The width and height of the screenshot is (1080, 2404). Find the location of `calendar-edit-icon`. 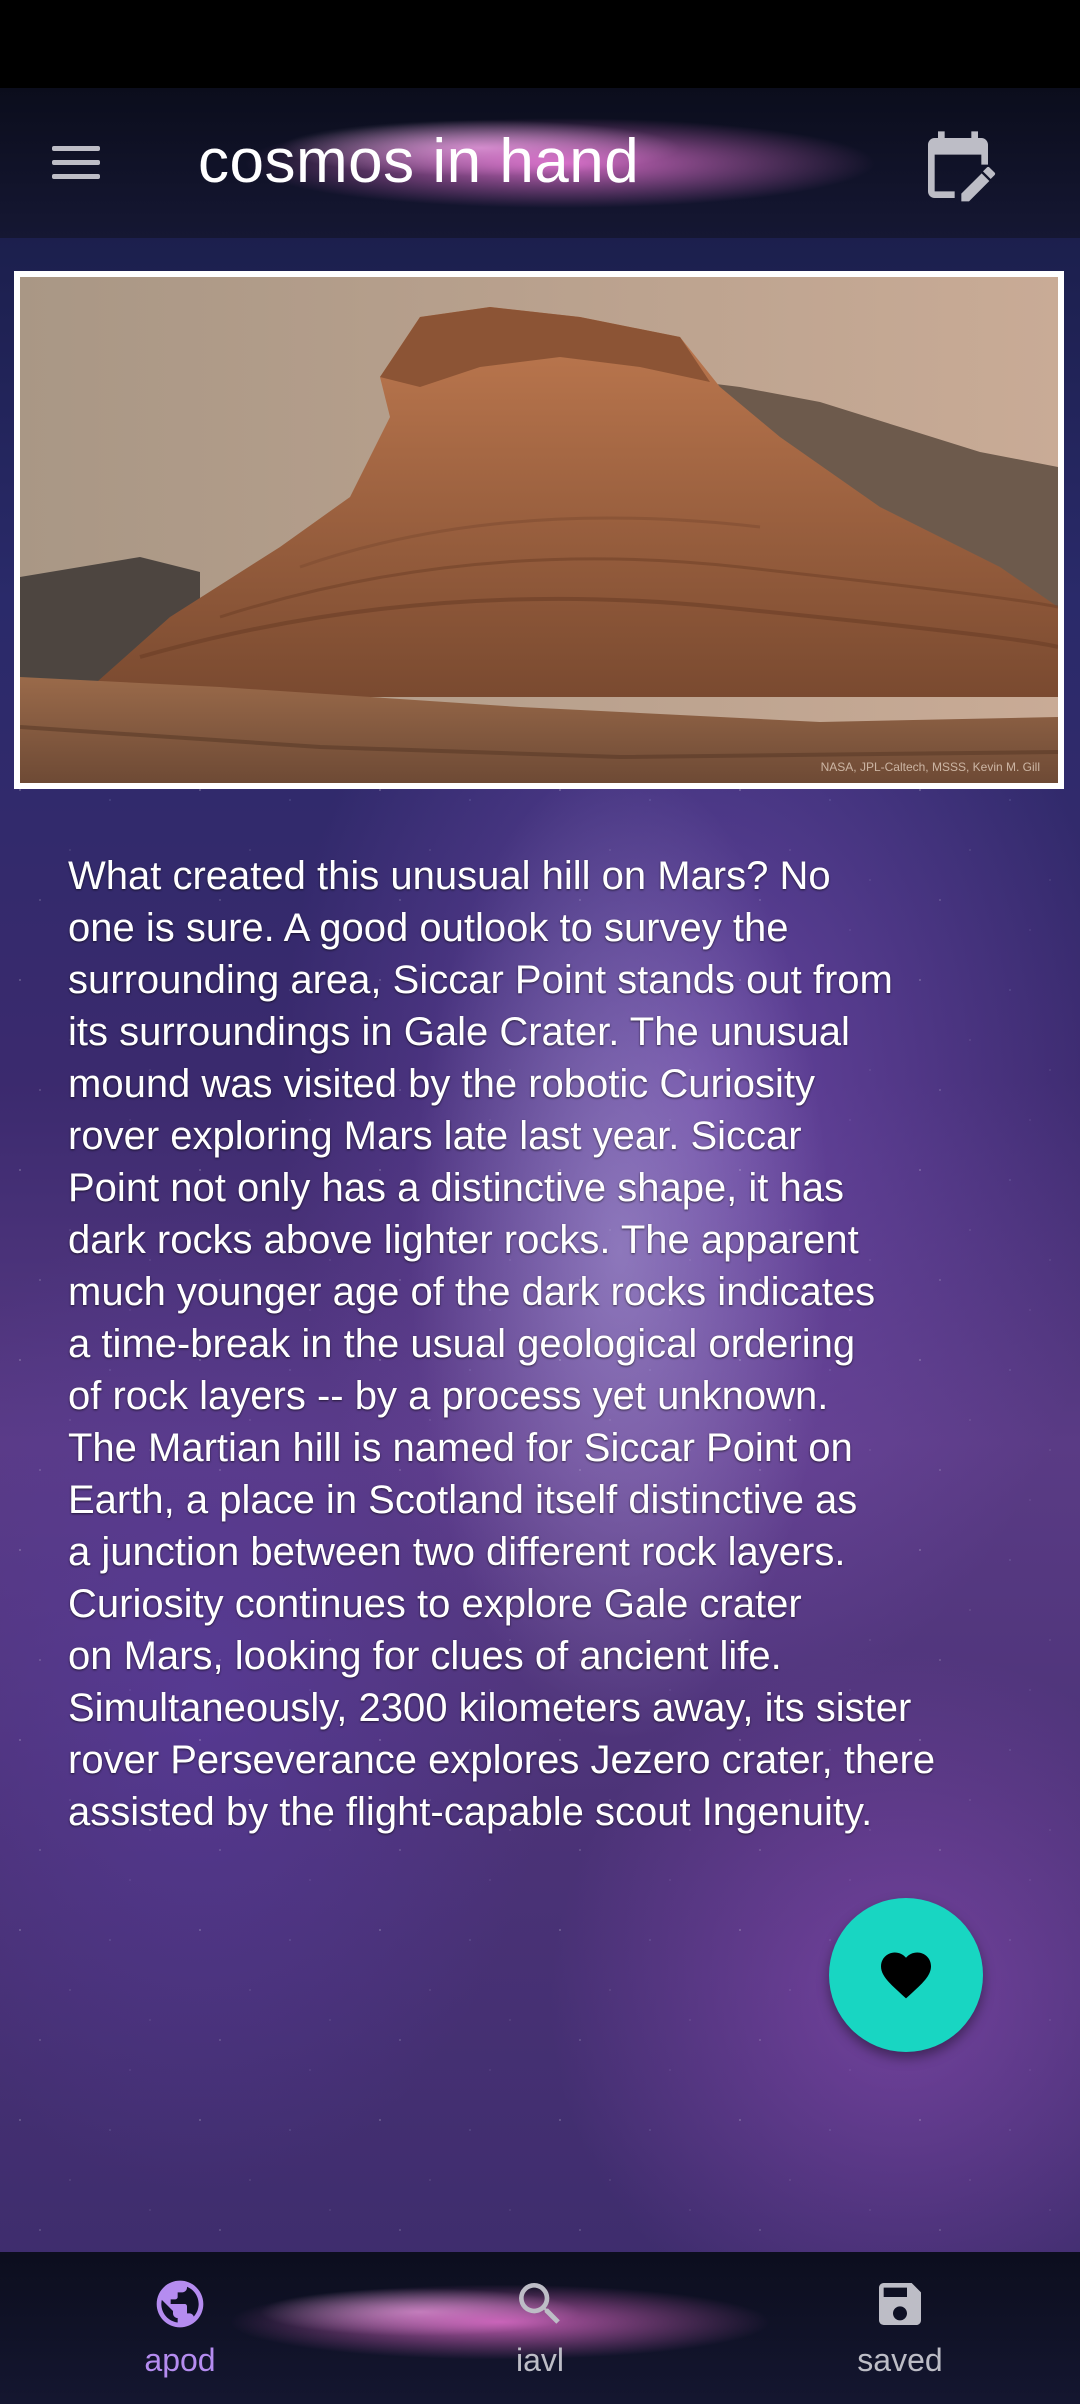

calendar-edit-icon is located at coordinates (958, 168).